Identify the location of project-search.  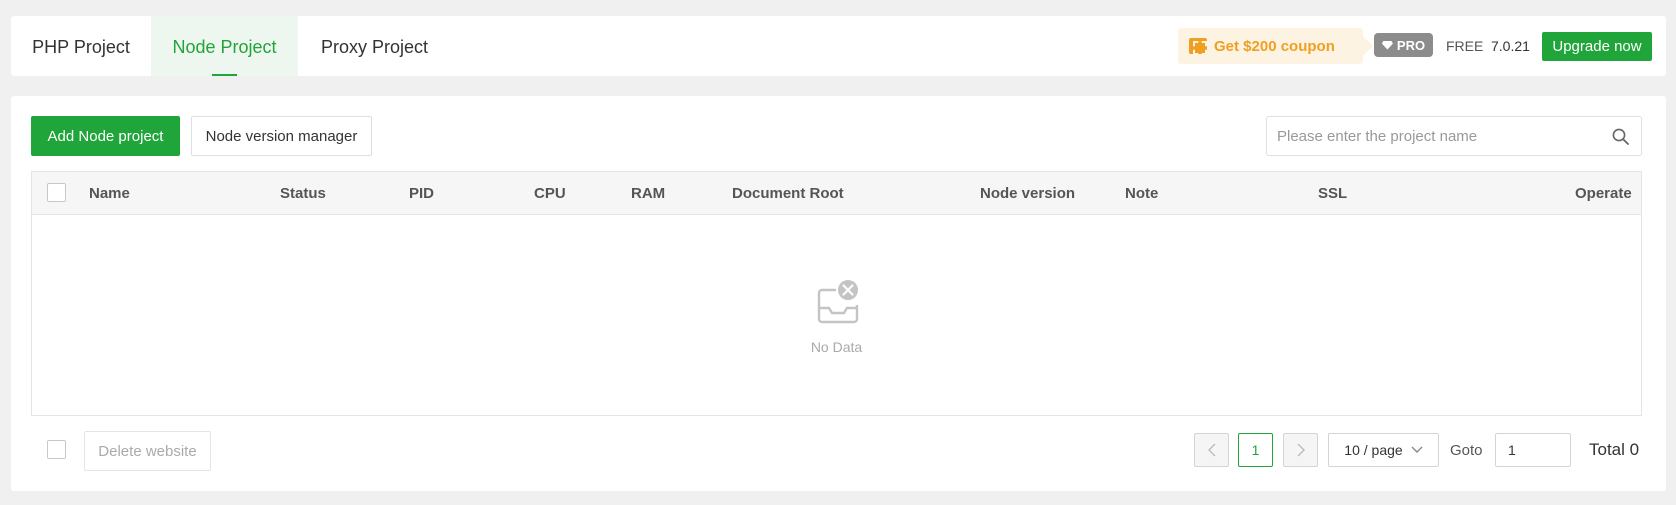
(1454, 136).